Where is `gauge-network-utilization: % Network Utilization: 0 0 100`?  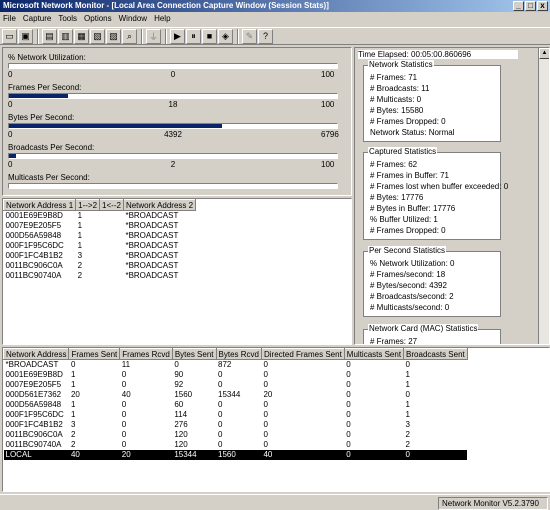
gauge-network-utilization: % Network Utilization: 0 0 100 is located at coordinates (173, 66).